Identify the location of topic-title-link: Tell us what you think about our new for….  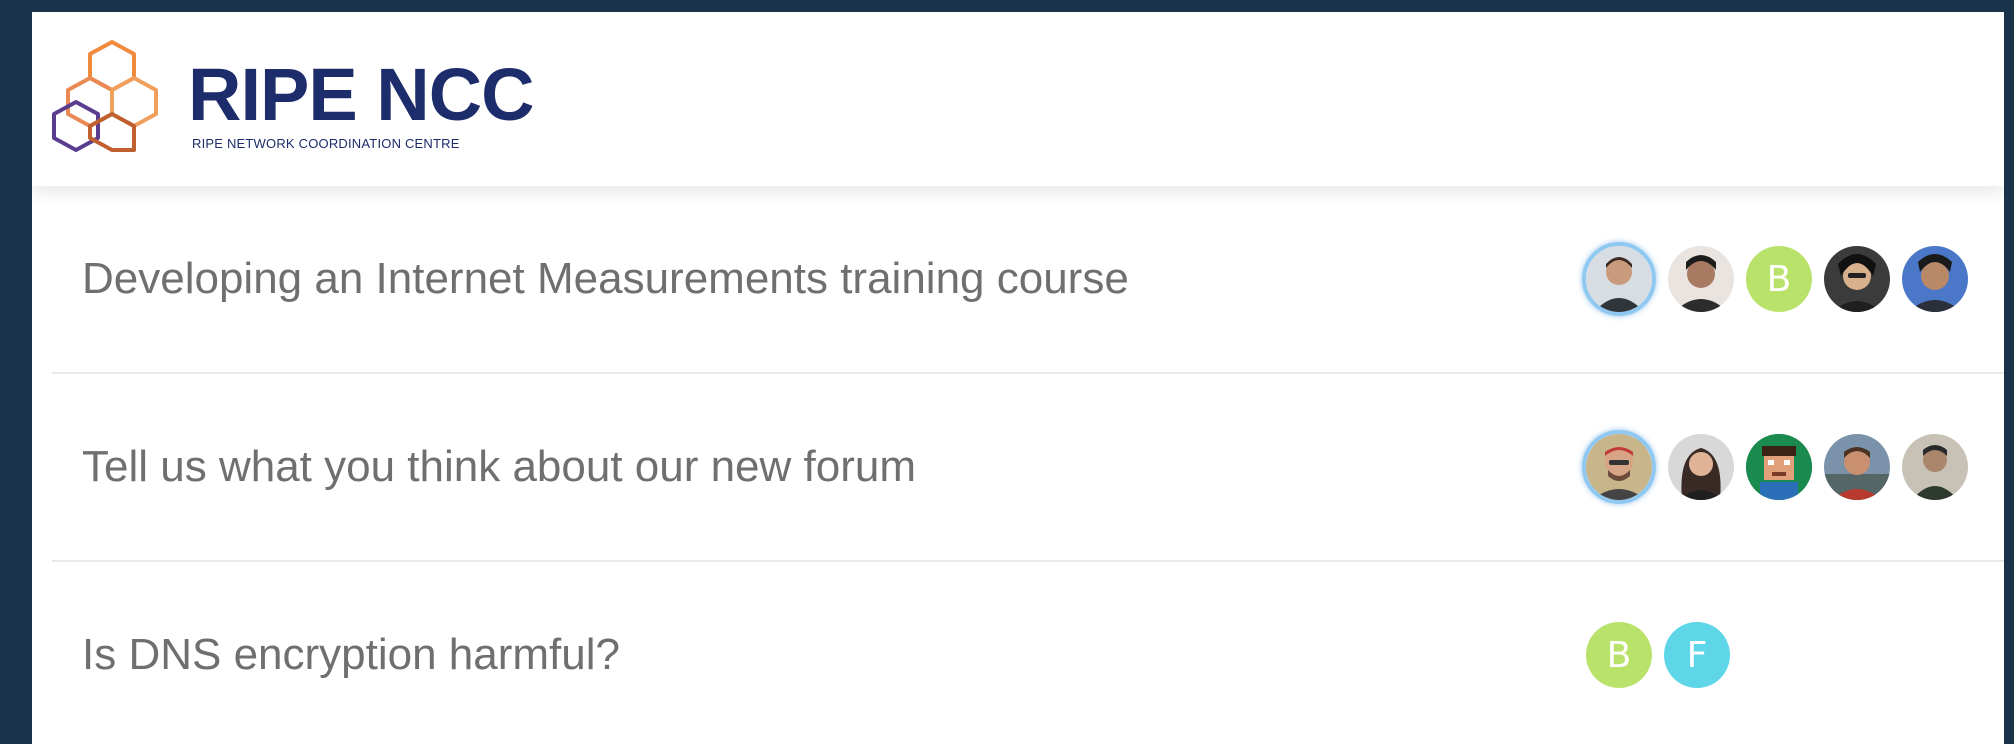
(499, 467).